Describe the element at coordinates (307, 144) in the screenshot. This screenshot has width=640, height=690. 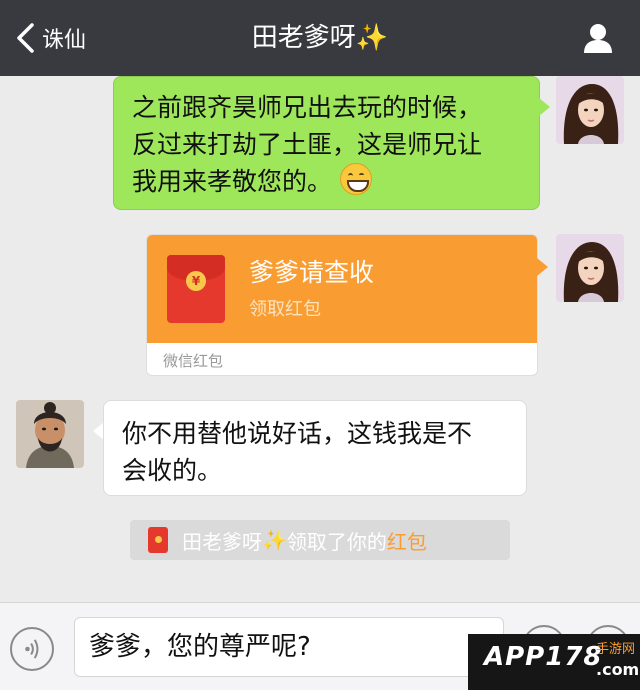
I see `message-line: 反过来打劫了土匪，这是师兄让` at that location.